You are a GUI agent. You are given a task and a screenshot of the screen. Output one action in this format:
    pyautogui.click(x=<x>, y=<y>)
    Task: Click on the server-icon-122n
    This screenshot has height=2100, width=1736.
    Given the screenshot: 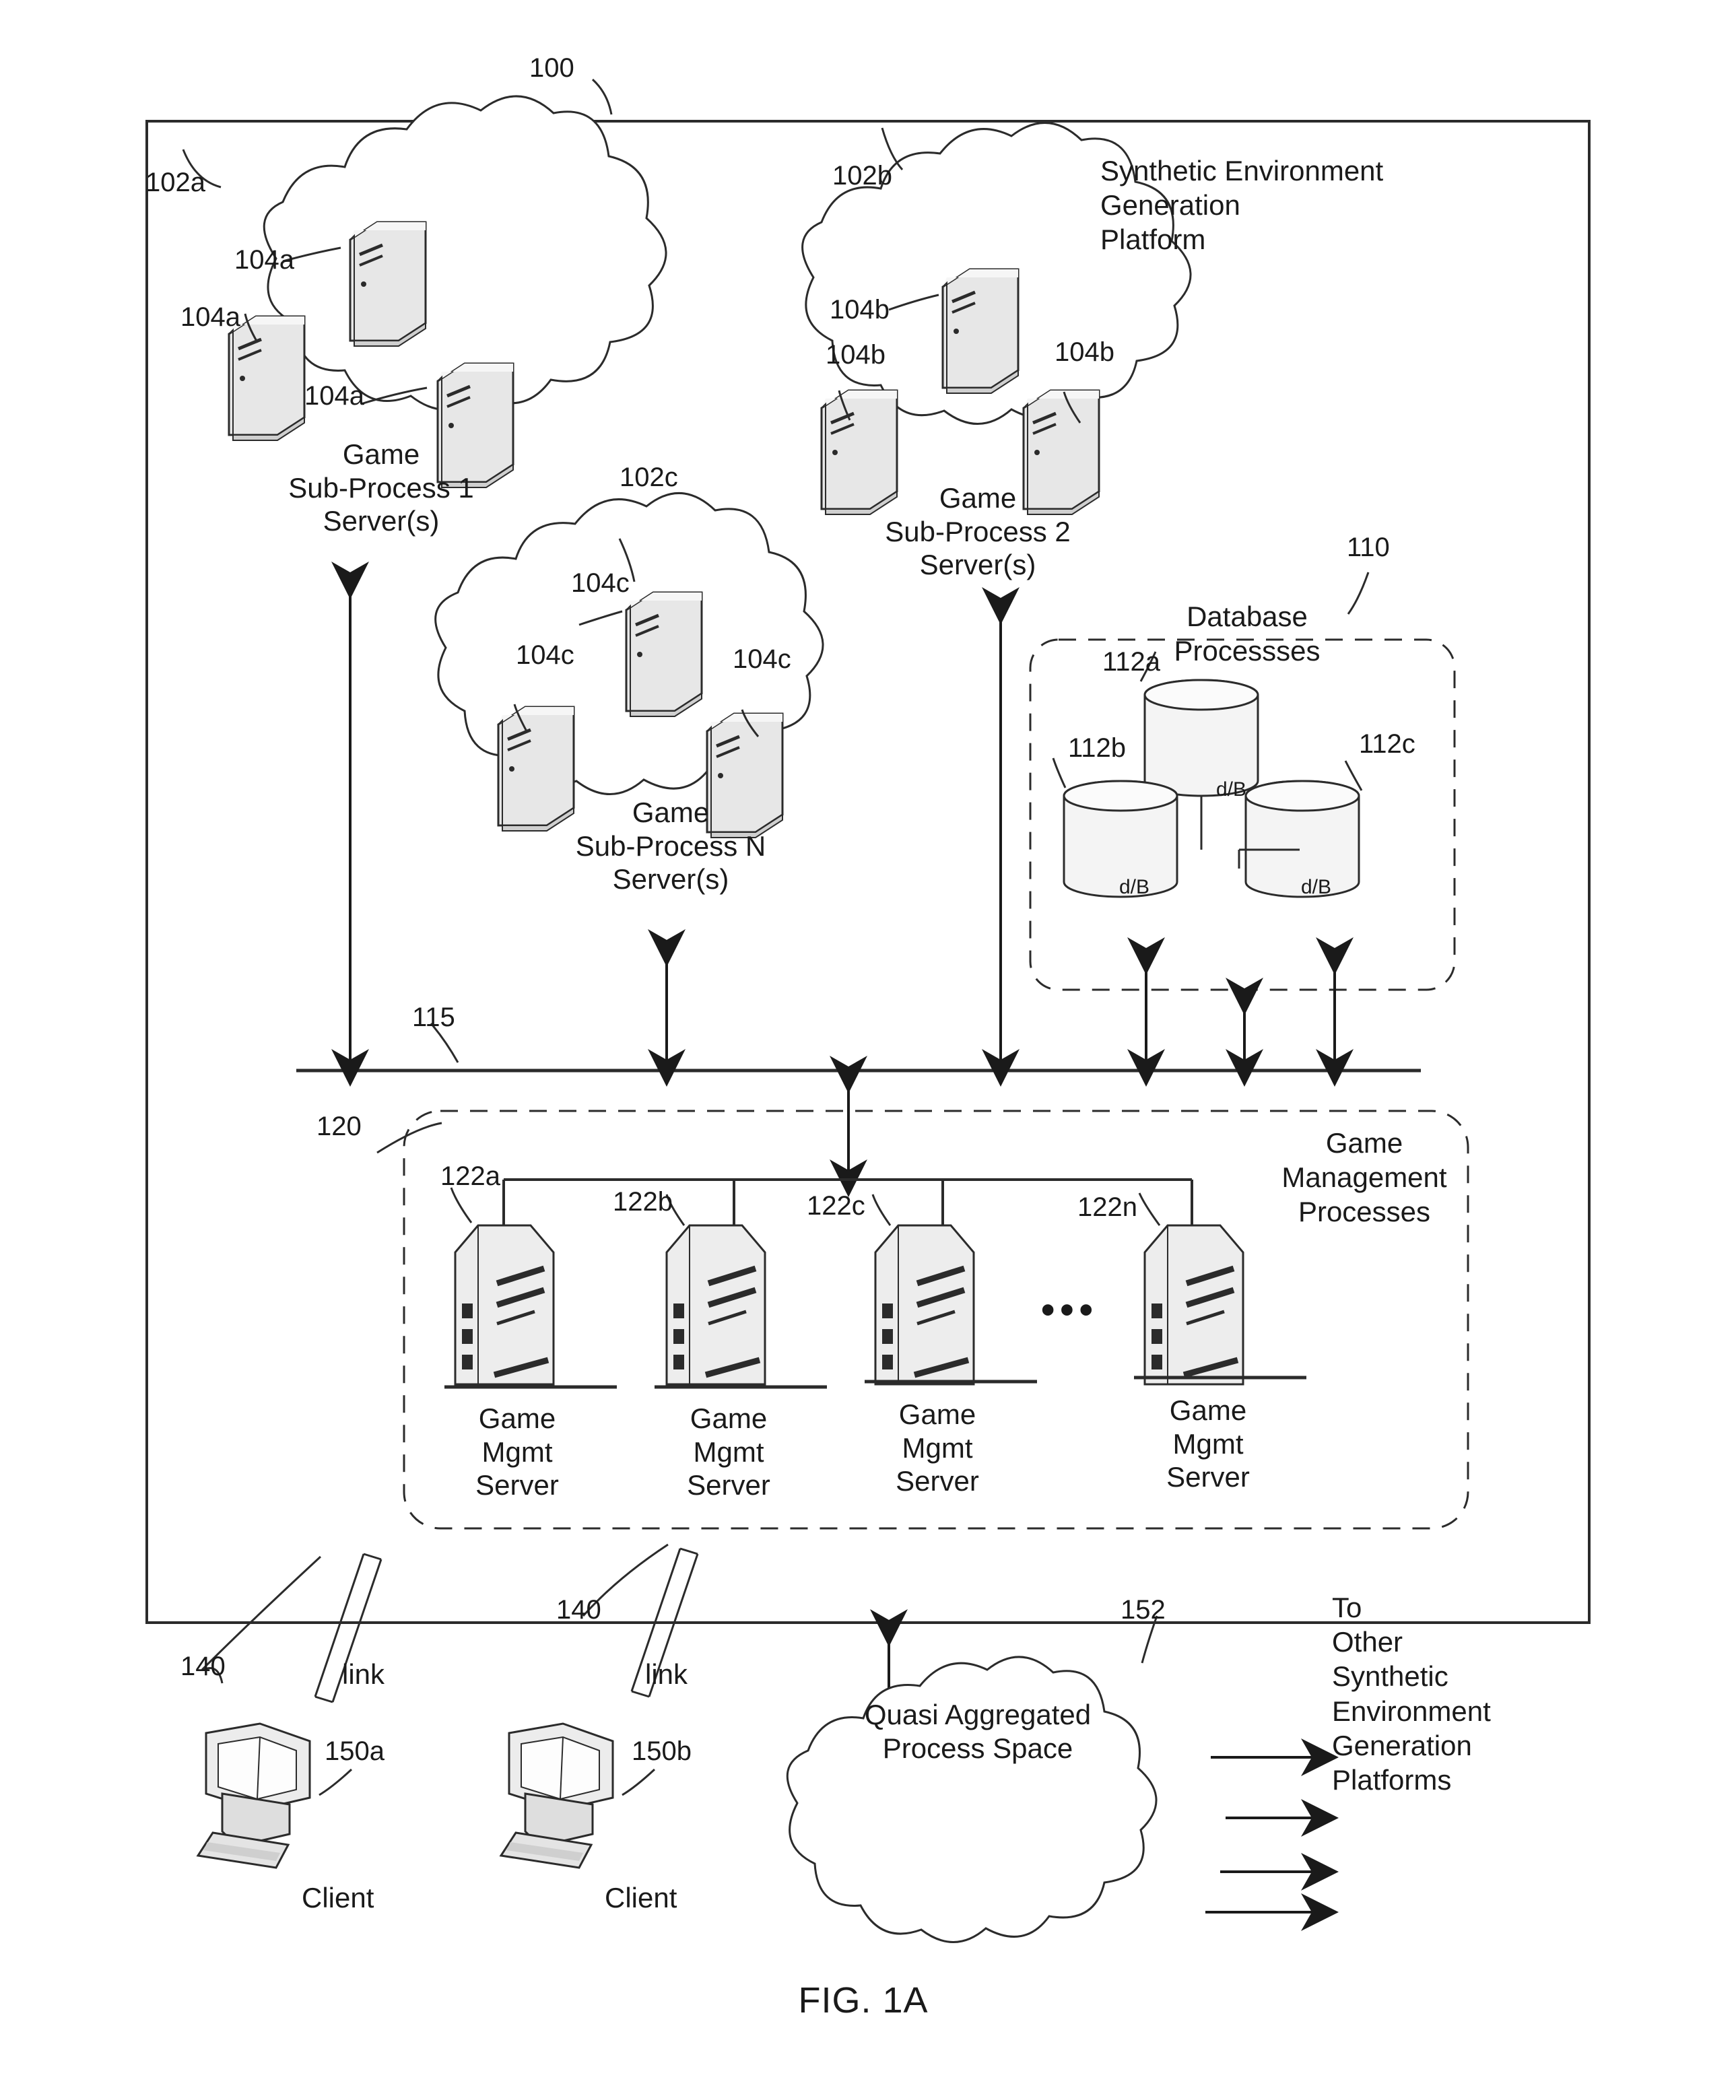 What is the action you would take?
    pyautogui.click(x=1194, y=1304)
    